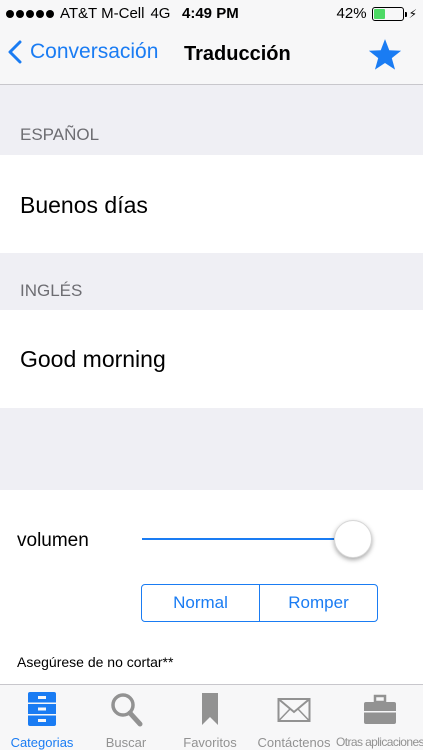  What do you see at coordinates (53, 540) in the screenshot?
I see `volume-label: volumen` at bounding box center [53, 540].